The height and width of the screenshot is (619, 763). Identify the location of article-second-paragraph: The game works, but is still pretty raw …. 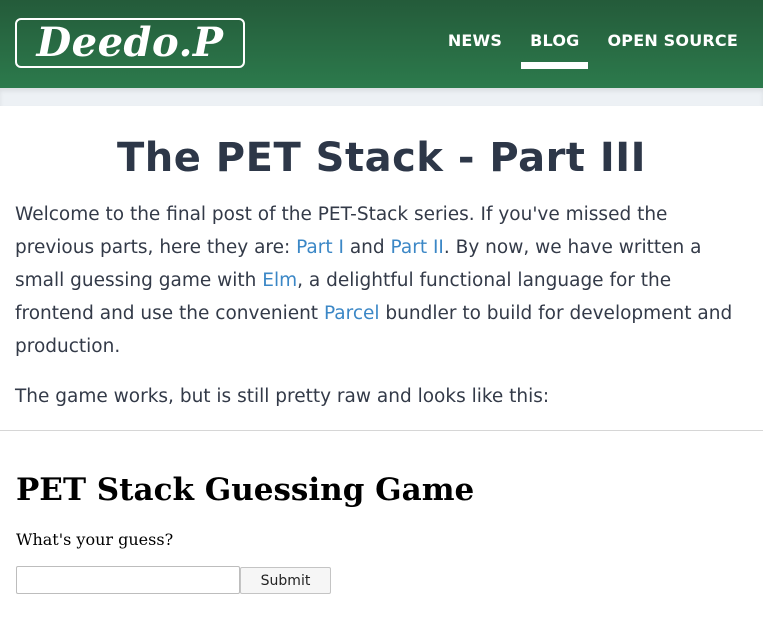
(282, 396).